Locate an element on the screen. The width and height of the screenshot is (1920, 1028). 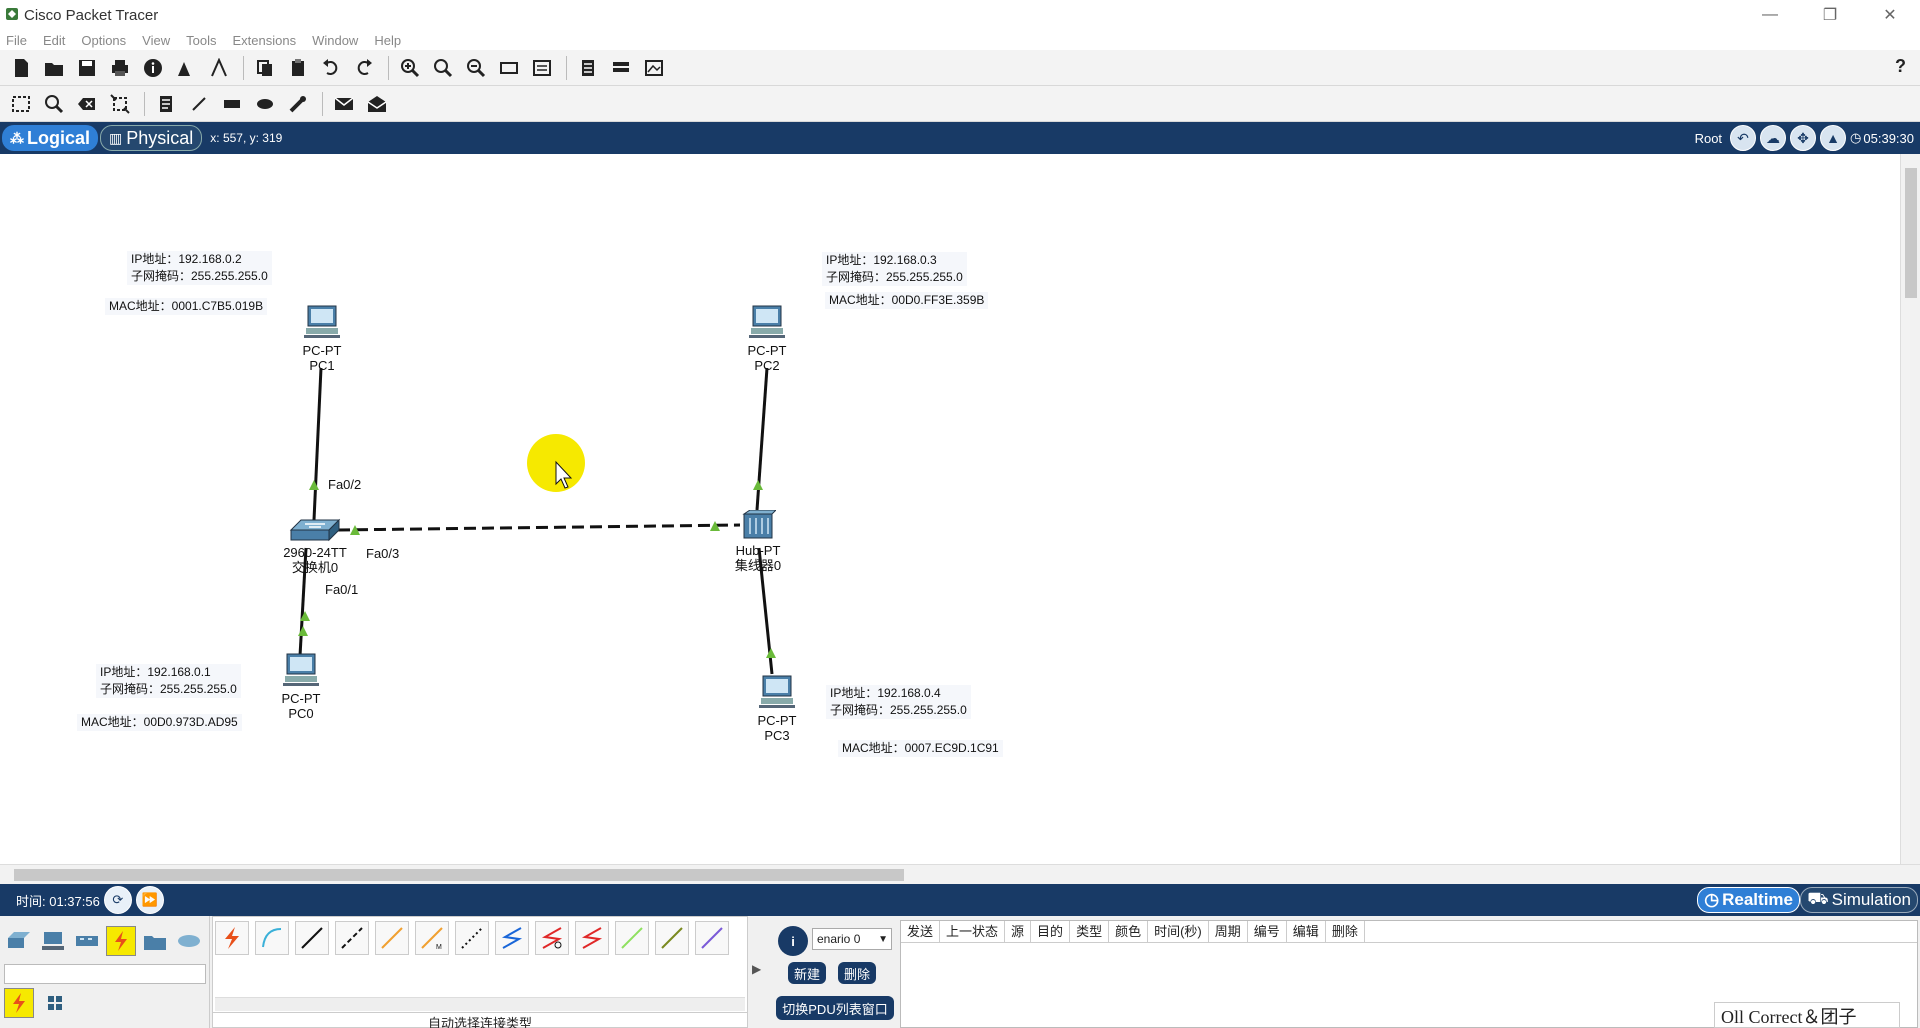
activity-wizard-icon is located at coordinates (219, 68).